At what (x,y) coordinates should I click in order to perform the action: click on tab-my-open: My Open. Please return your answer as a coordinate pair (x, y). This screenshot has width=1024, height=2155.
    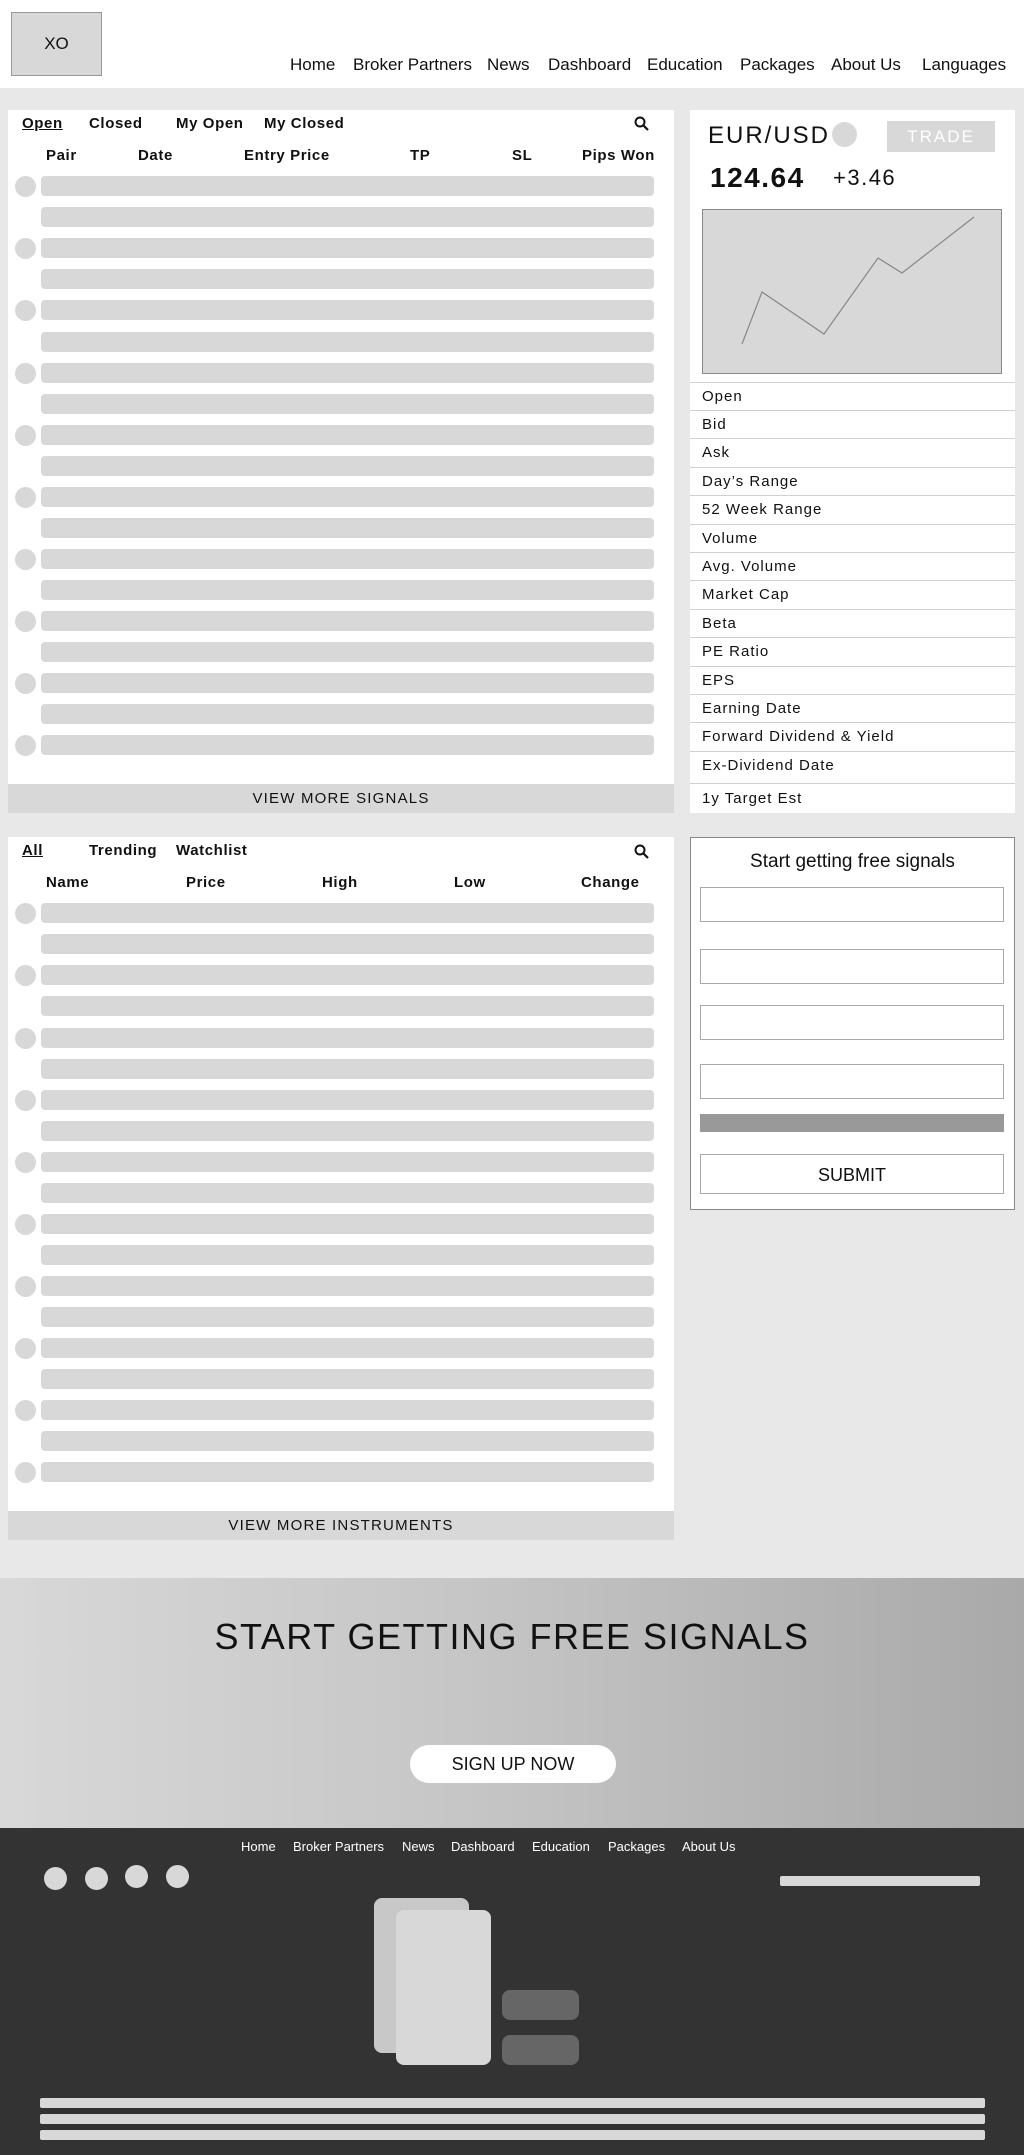
    Looking at the image, I should click on (210, 124).